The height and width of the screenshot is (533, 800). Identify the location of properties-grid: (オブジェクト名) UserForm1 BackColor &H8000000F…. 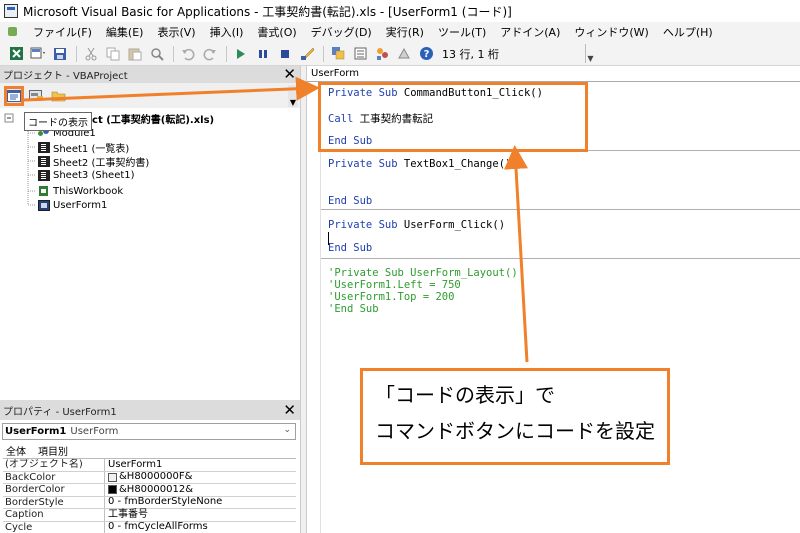
(149, 495).